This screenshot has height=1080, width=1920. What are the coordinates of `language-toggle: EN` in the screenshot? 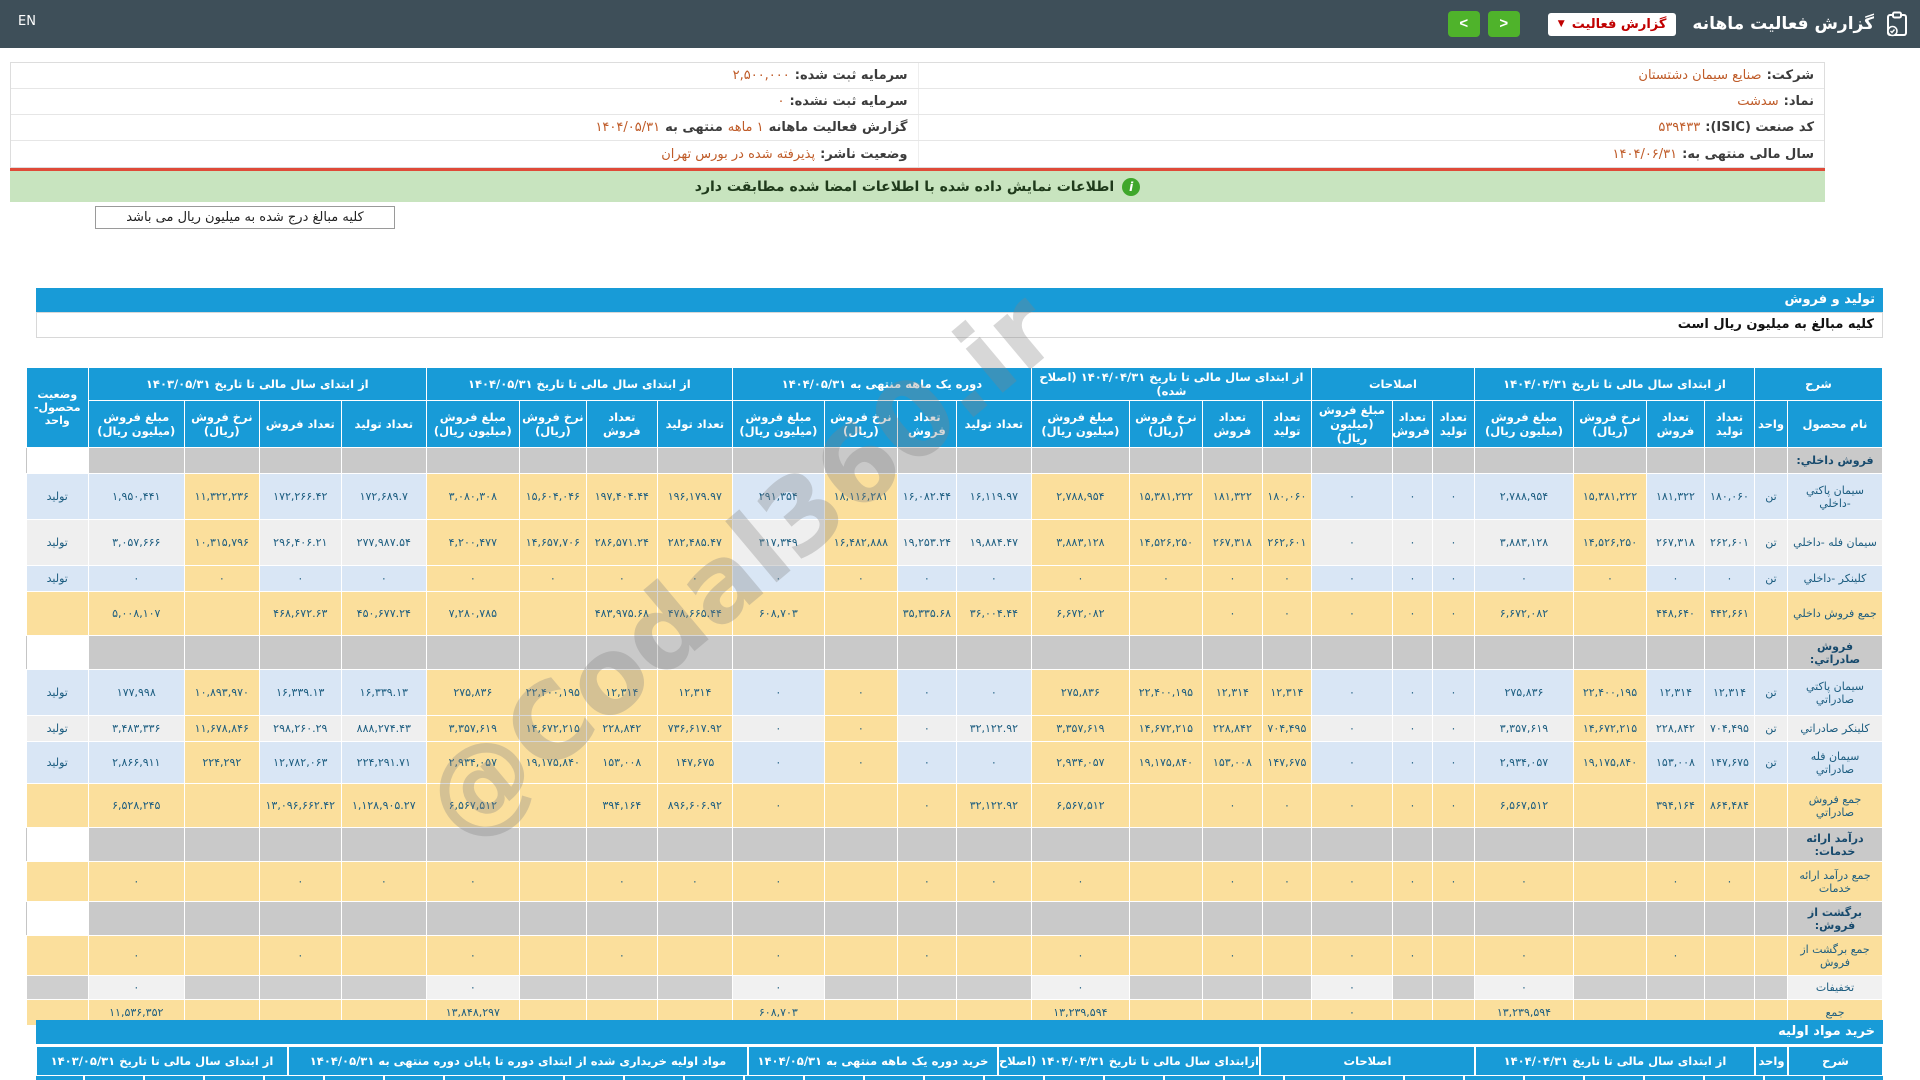 It's located at (27, 21).